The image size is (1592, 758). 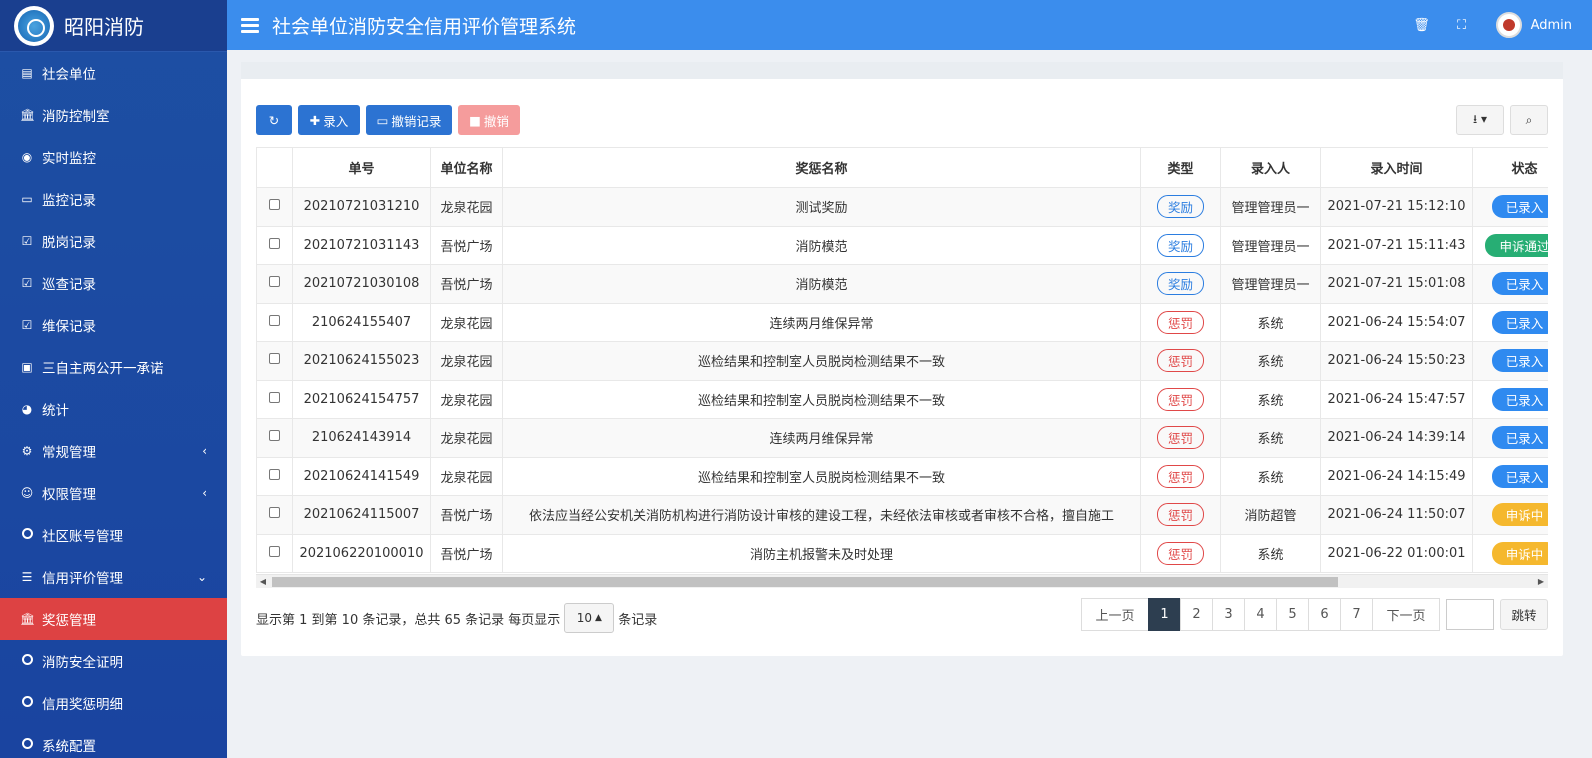 I want to click on sidebar-item: 信用奖惩明细, so click(x=113, y=703).